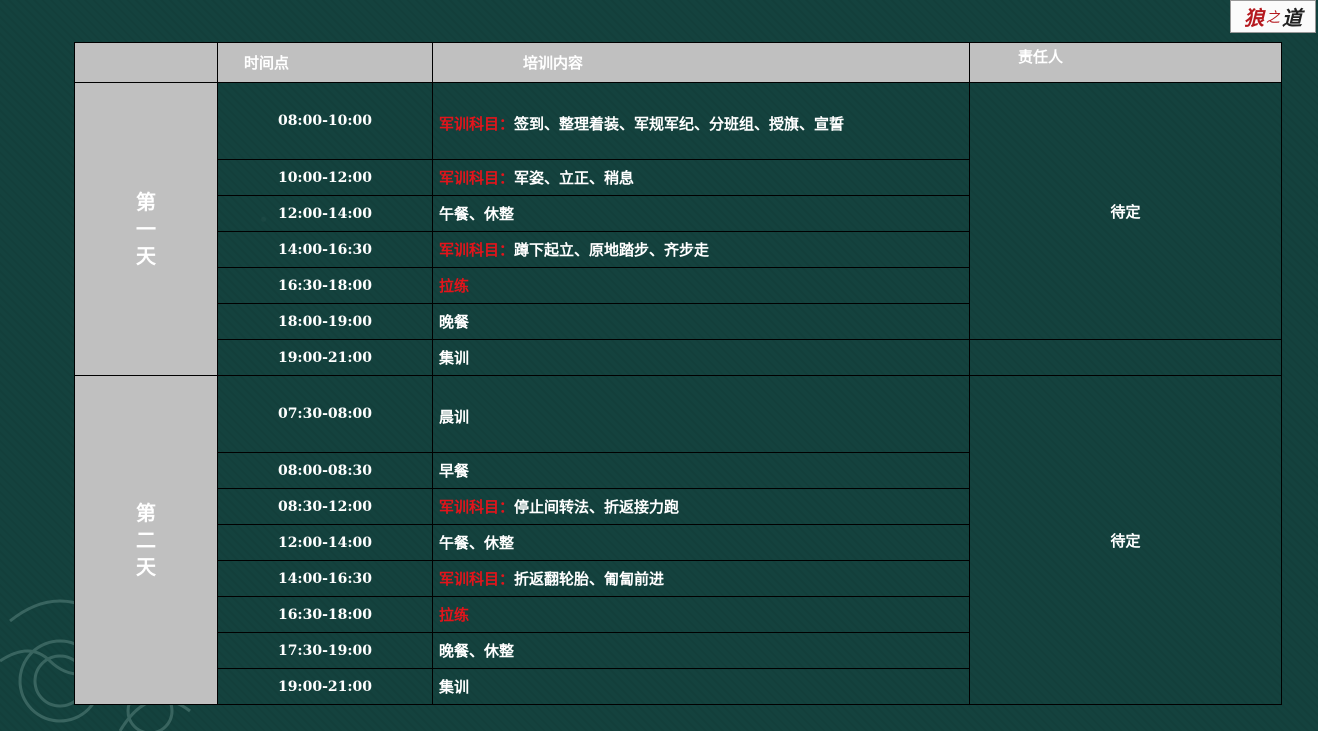 This screenshot has width=1318, height=731. Describe the element at coordinates (701, 62) in the screenshot. I see `header-content: 培训内容` at that location.